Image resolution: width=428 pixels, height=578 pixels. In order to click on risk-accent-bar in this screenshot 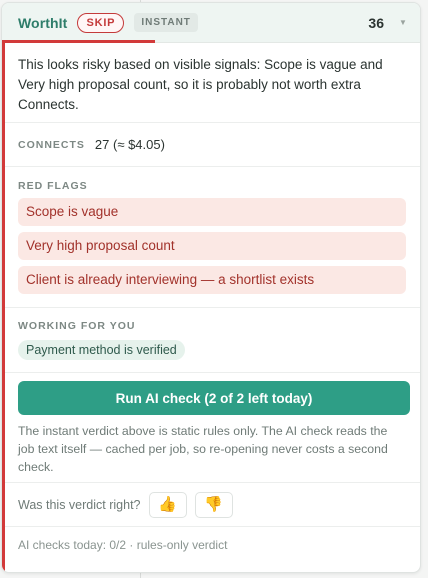, I will do `click(3, 307)`.